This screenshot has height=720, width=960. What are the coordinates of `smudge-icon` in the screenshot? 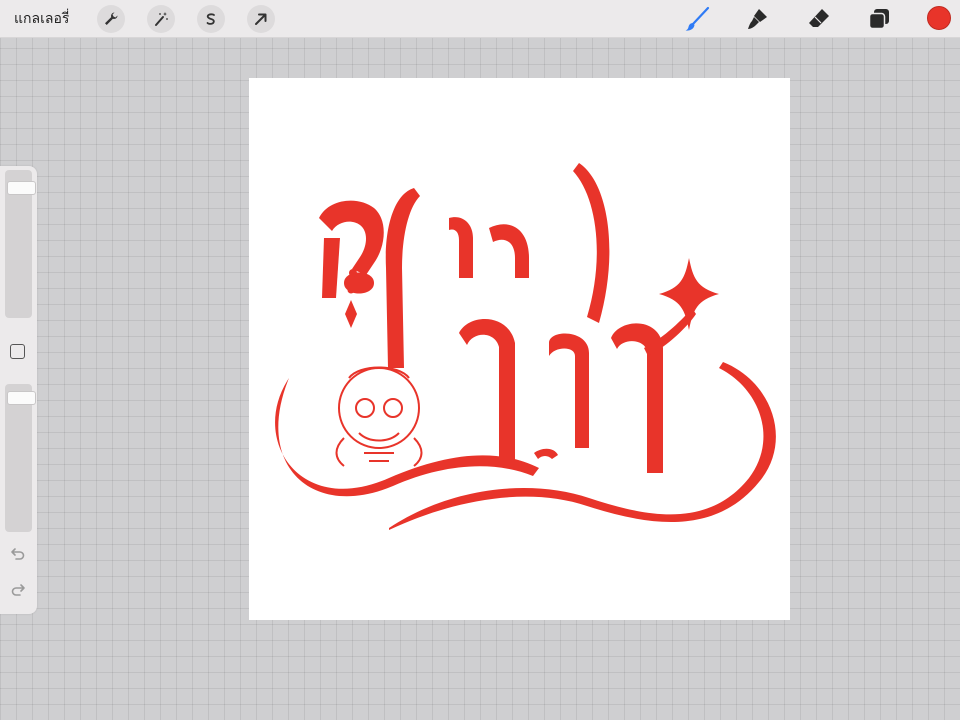 It's located at (757, 19).